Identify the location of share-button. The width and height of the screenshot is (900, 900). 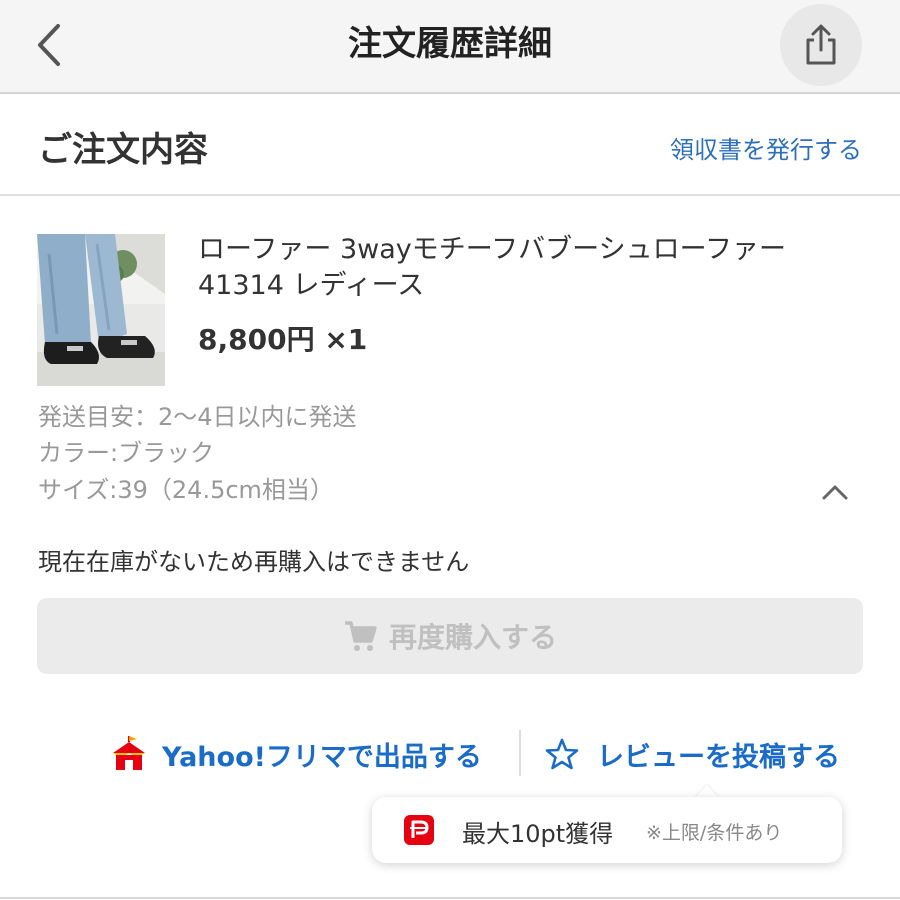
(821, 45).